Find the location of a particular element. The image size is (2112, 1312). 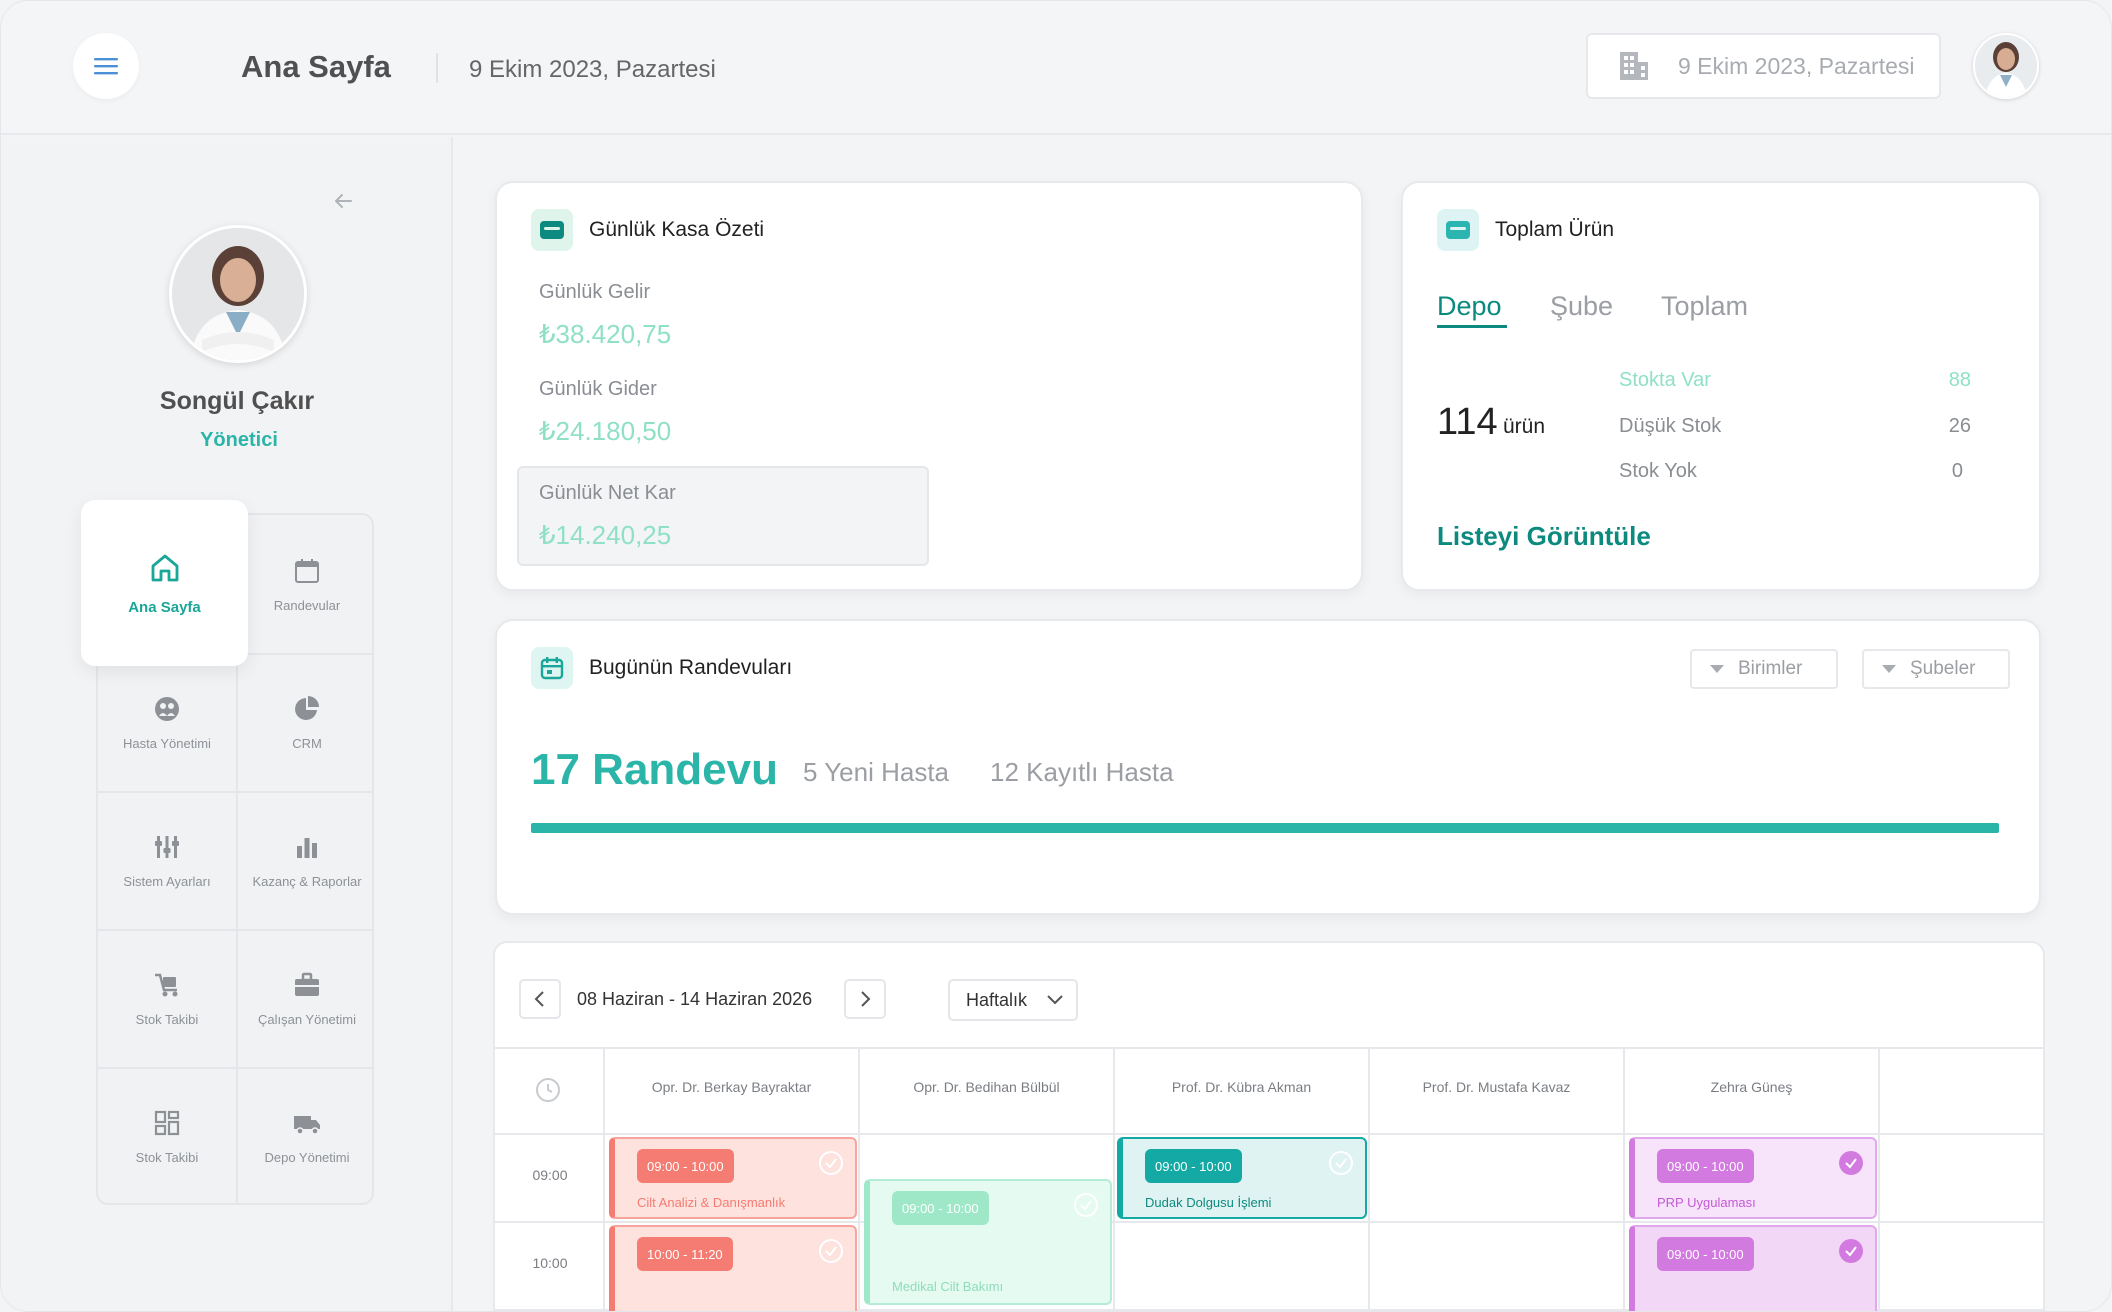

net-value: ₺14.240,25 is located at coordinates (605, 535).